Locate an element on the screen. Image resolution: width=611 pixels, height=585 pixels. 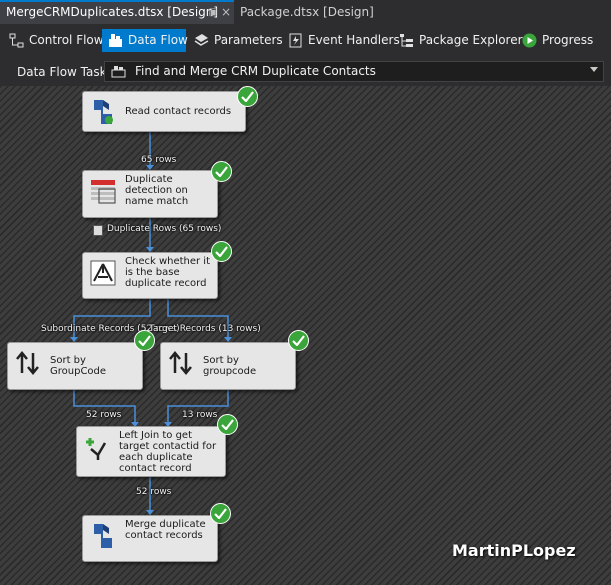
parameters-icon is located at coordinates (201, 40).